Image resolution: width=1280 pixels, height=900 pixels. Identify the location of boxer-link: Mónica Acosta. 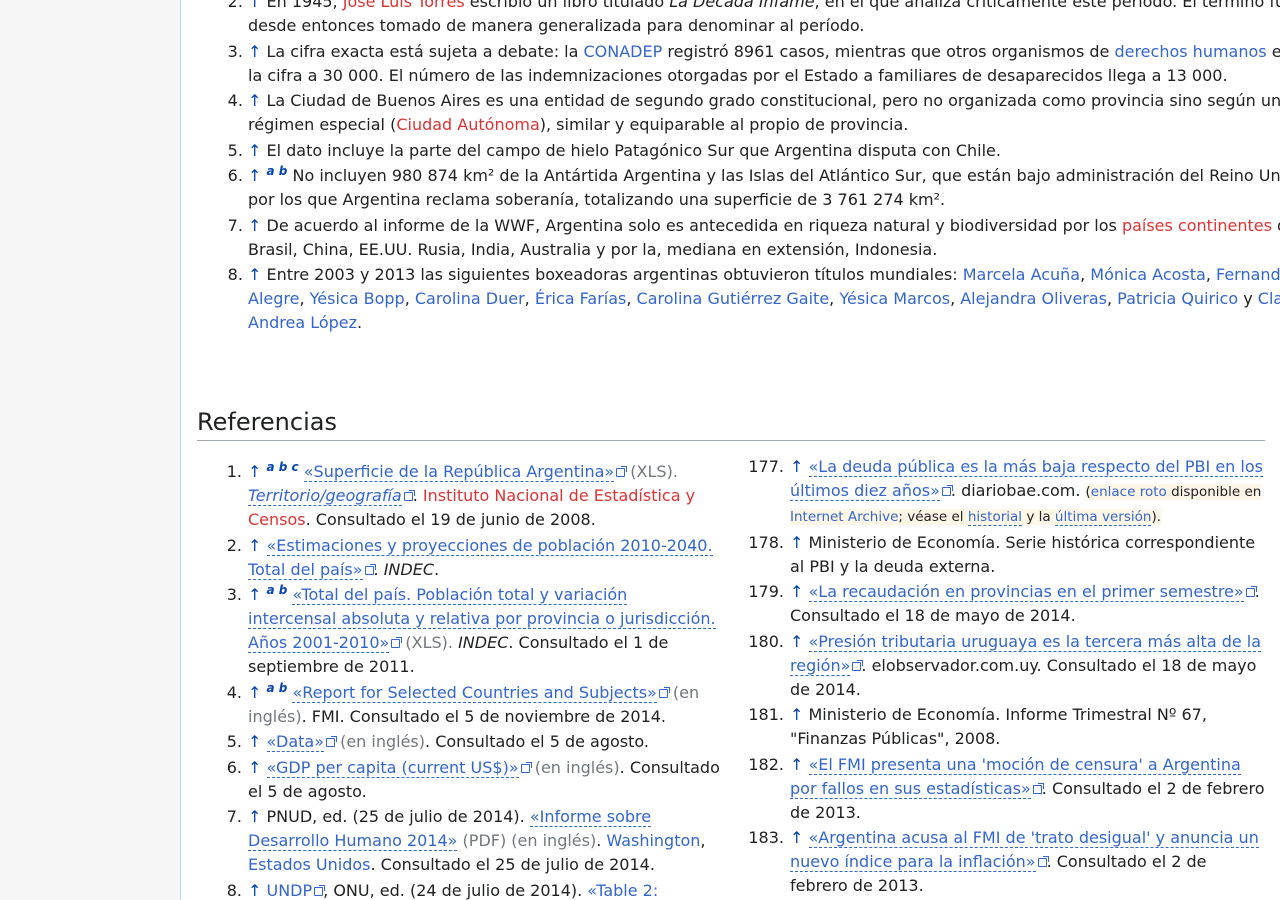
(1148, 274).